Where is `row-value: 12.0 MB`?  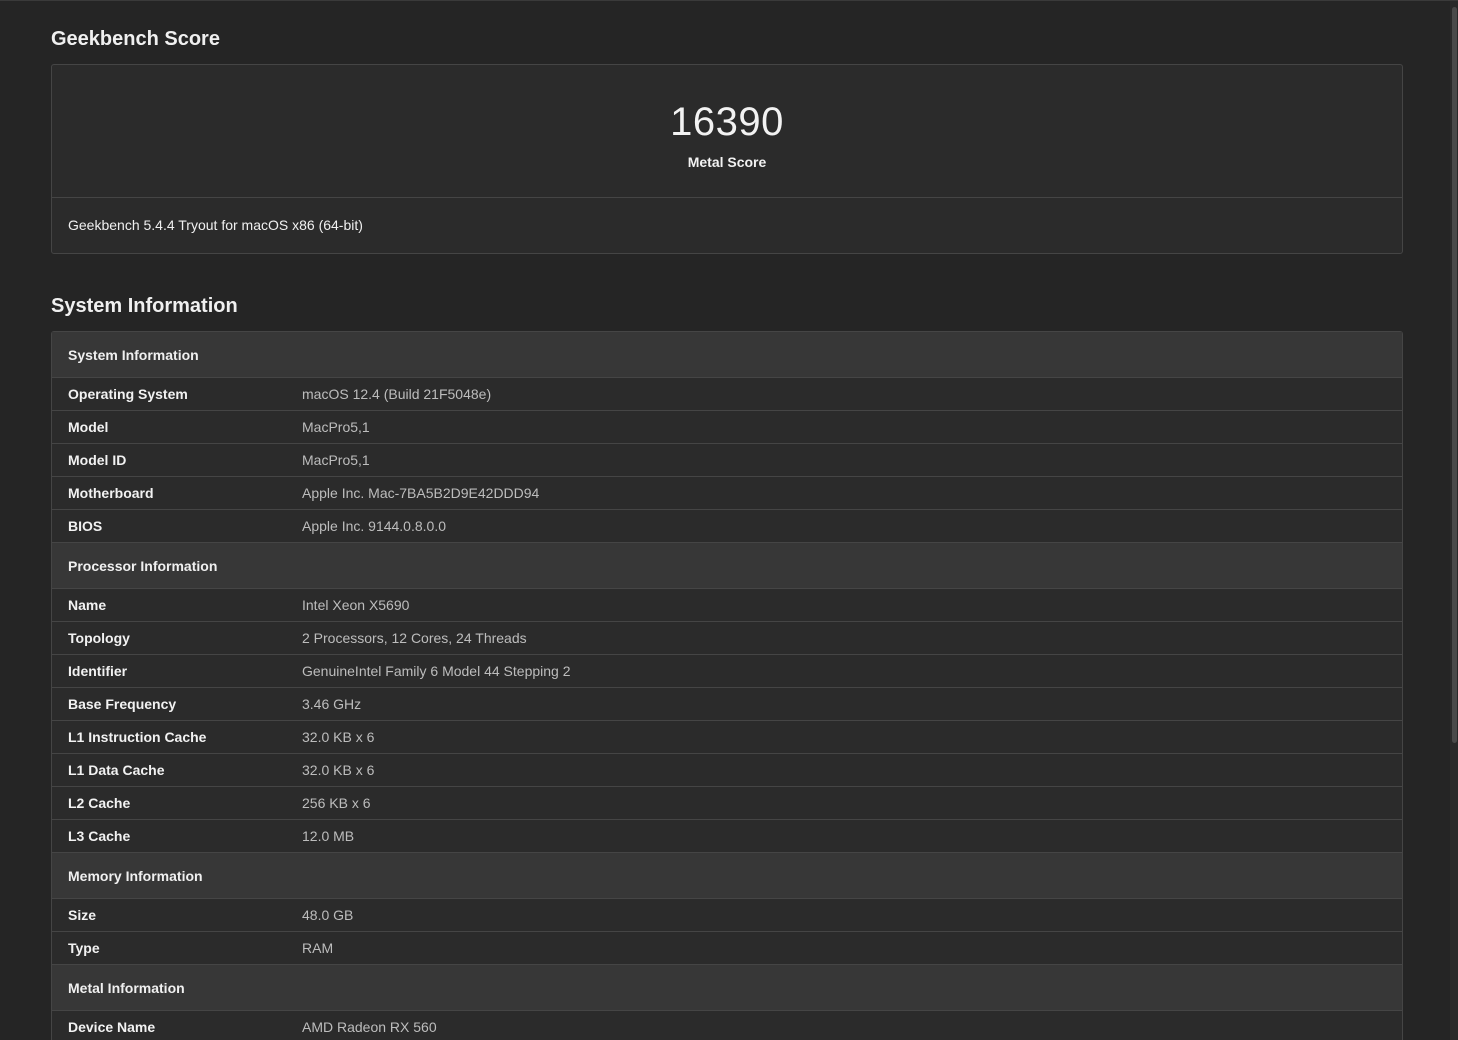
row-value: 12.0 MB is located at coordinates (328, 836).